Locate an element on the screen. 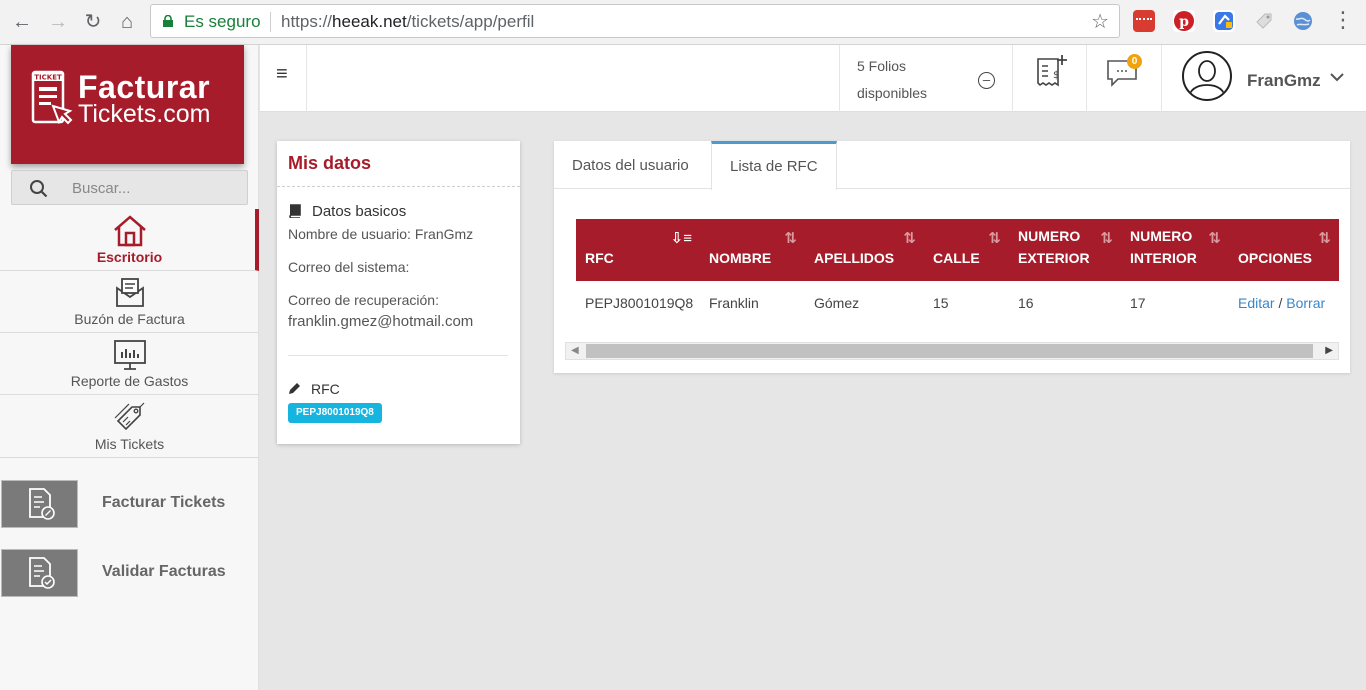  cell-rfc: PEPJ8001019Q8 is located at coordinates (639, 303).